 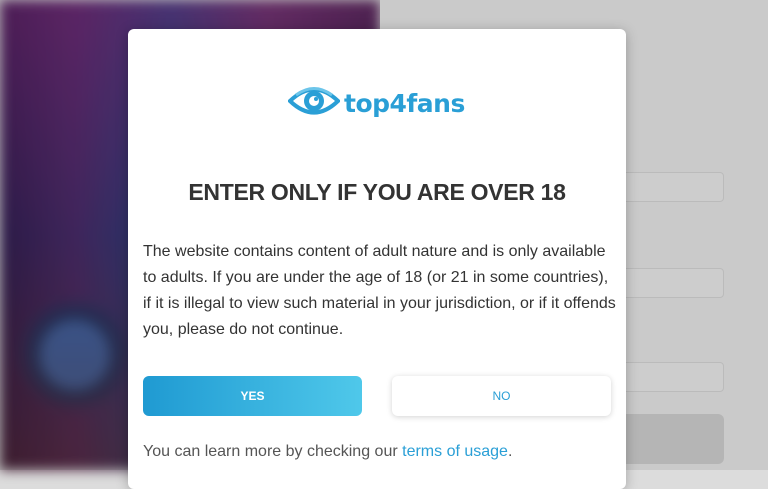 What do you see at coordinates (501, 396) in the screenshot?
I see `no-button: NO` at bounding box center [501, 396].